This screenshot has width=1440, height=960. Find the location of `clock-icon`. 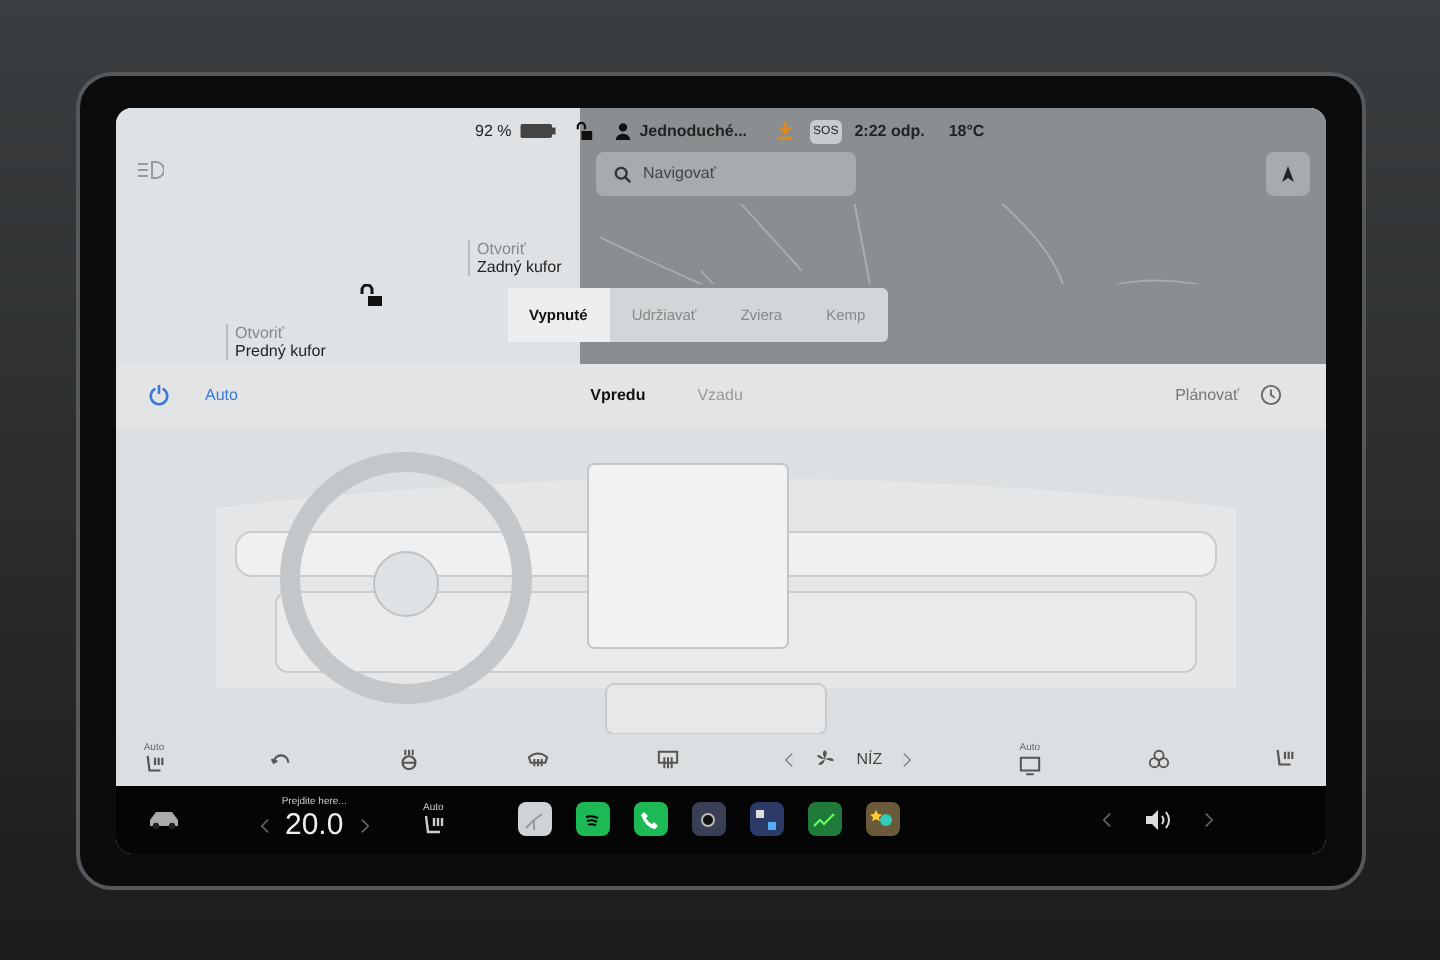

clock-icon is located at coordinates (1270, 395).